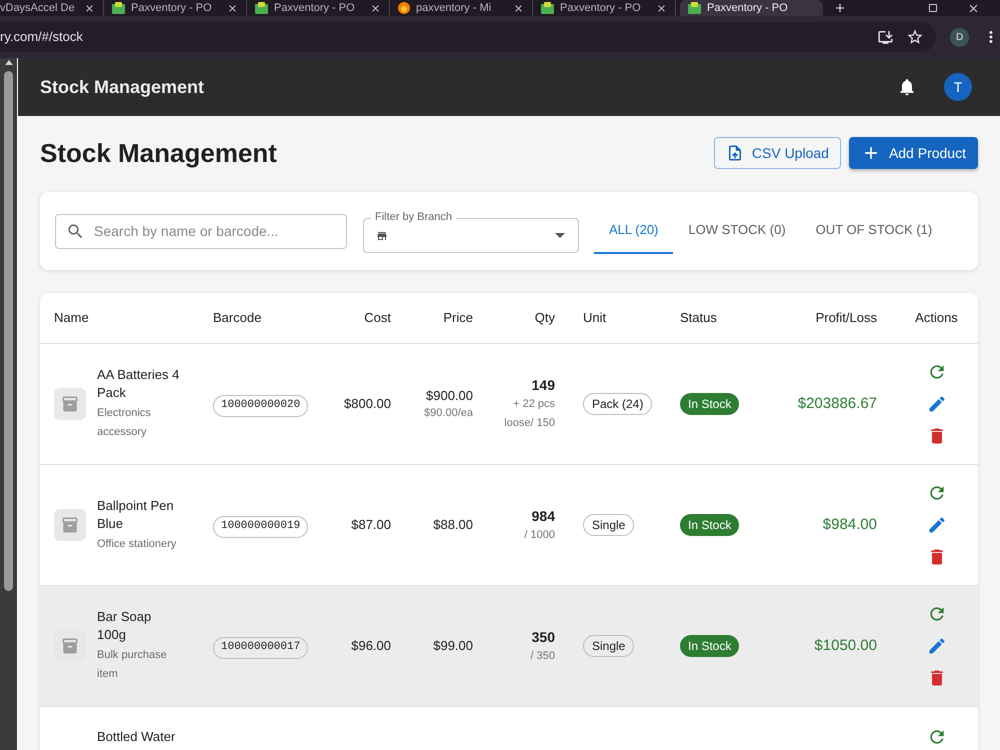 The width and height of the screenshot is (1000, 750). Describe the element at coordinates (933, 8) in the screenshot. I see `maximize-icon` at that location.